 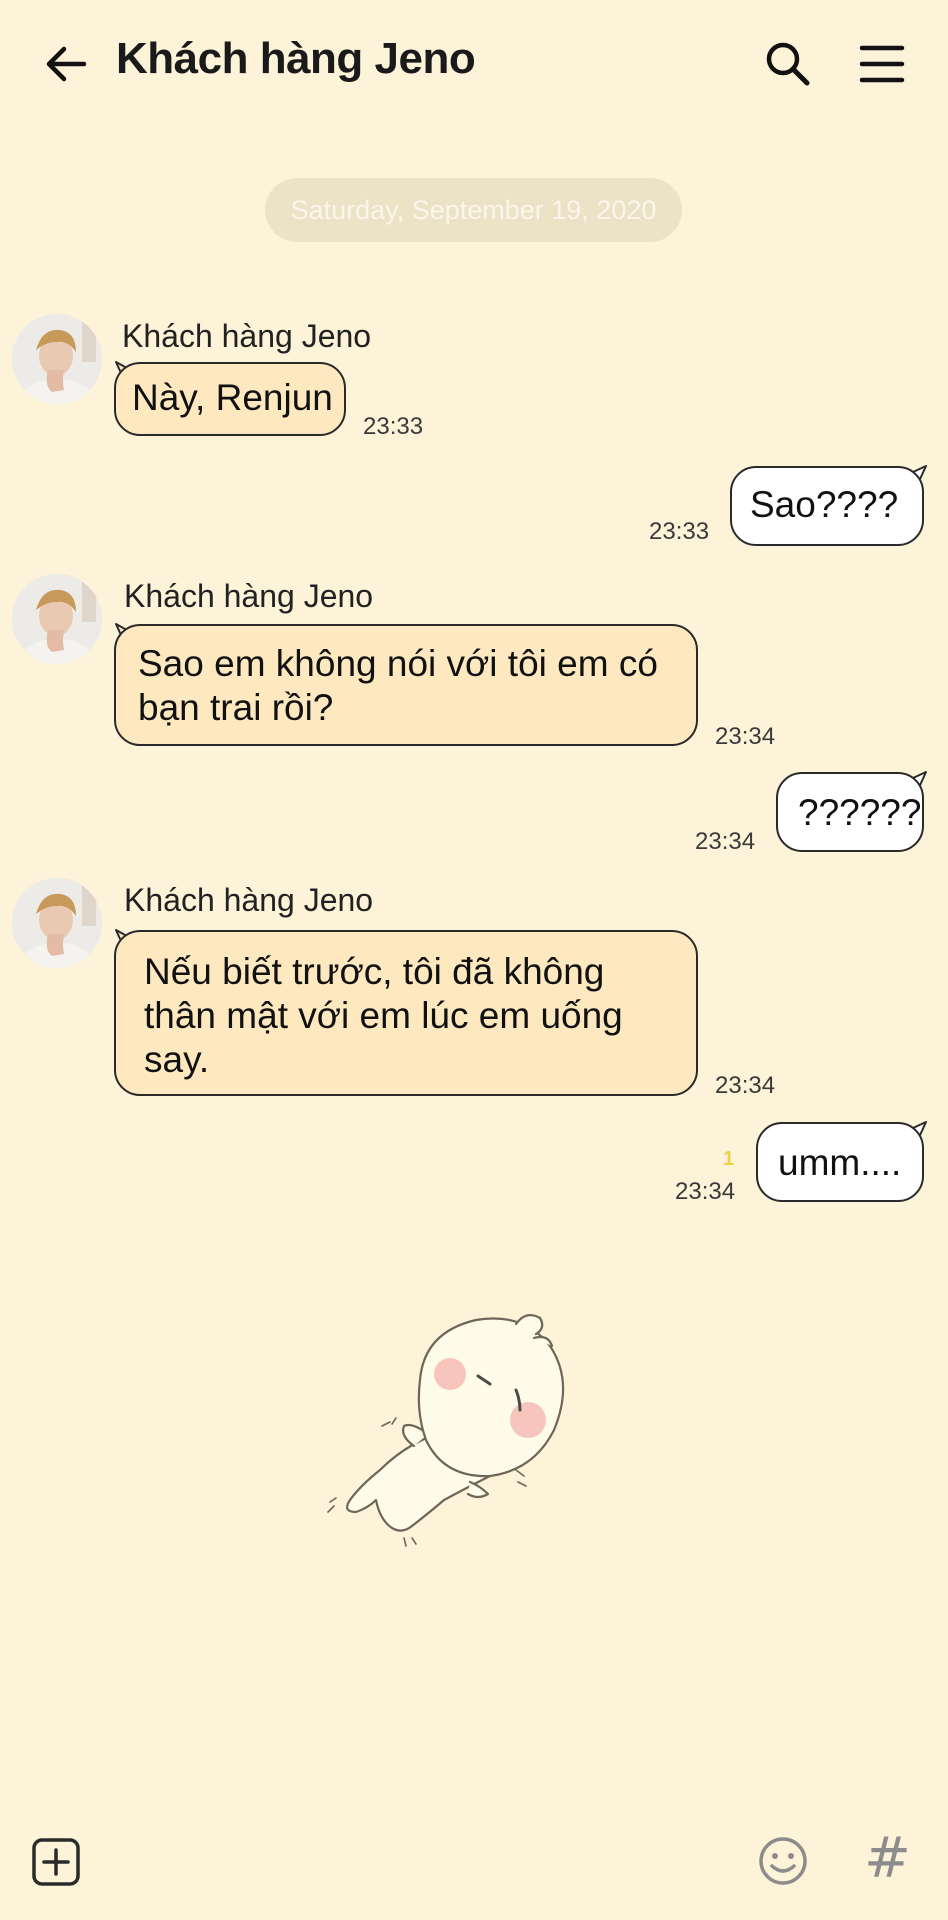 I want to click on page-title: Khách hàng Jeno, so click(x=296, y=58).